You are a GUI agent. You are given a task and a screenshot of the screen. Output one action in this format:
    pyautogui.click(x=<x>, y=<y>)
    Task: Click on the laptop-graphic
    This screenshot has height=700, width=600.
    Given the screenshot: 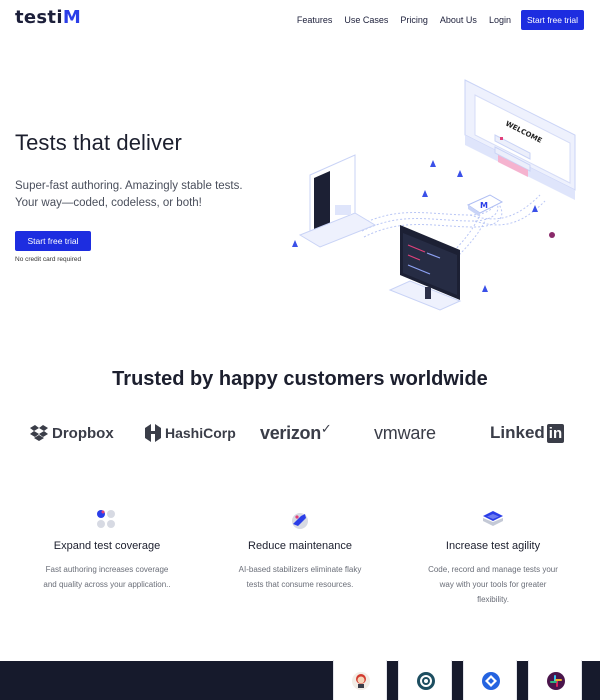 What is the action you would take?
    pyautogui.click(x=337, y=201)
    